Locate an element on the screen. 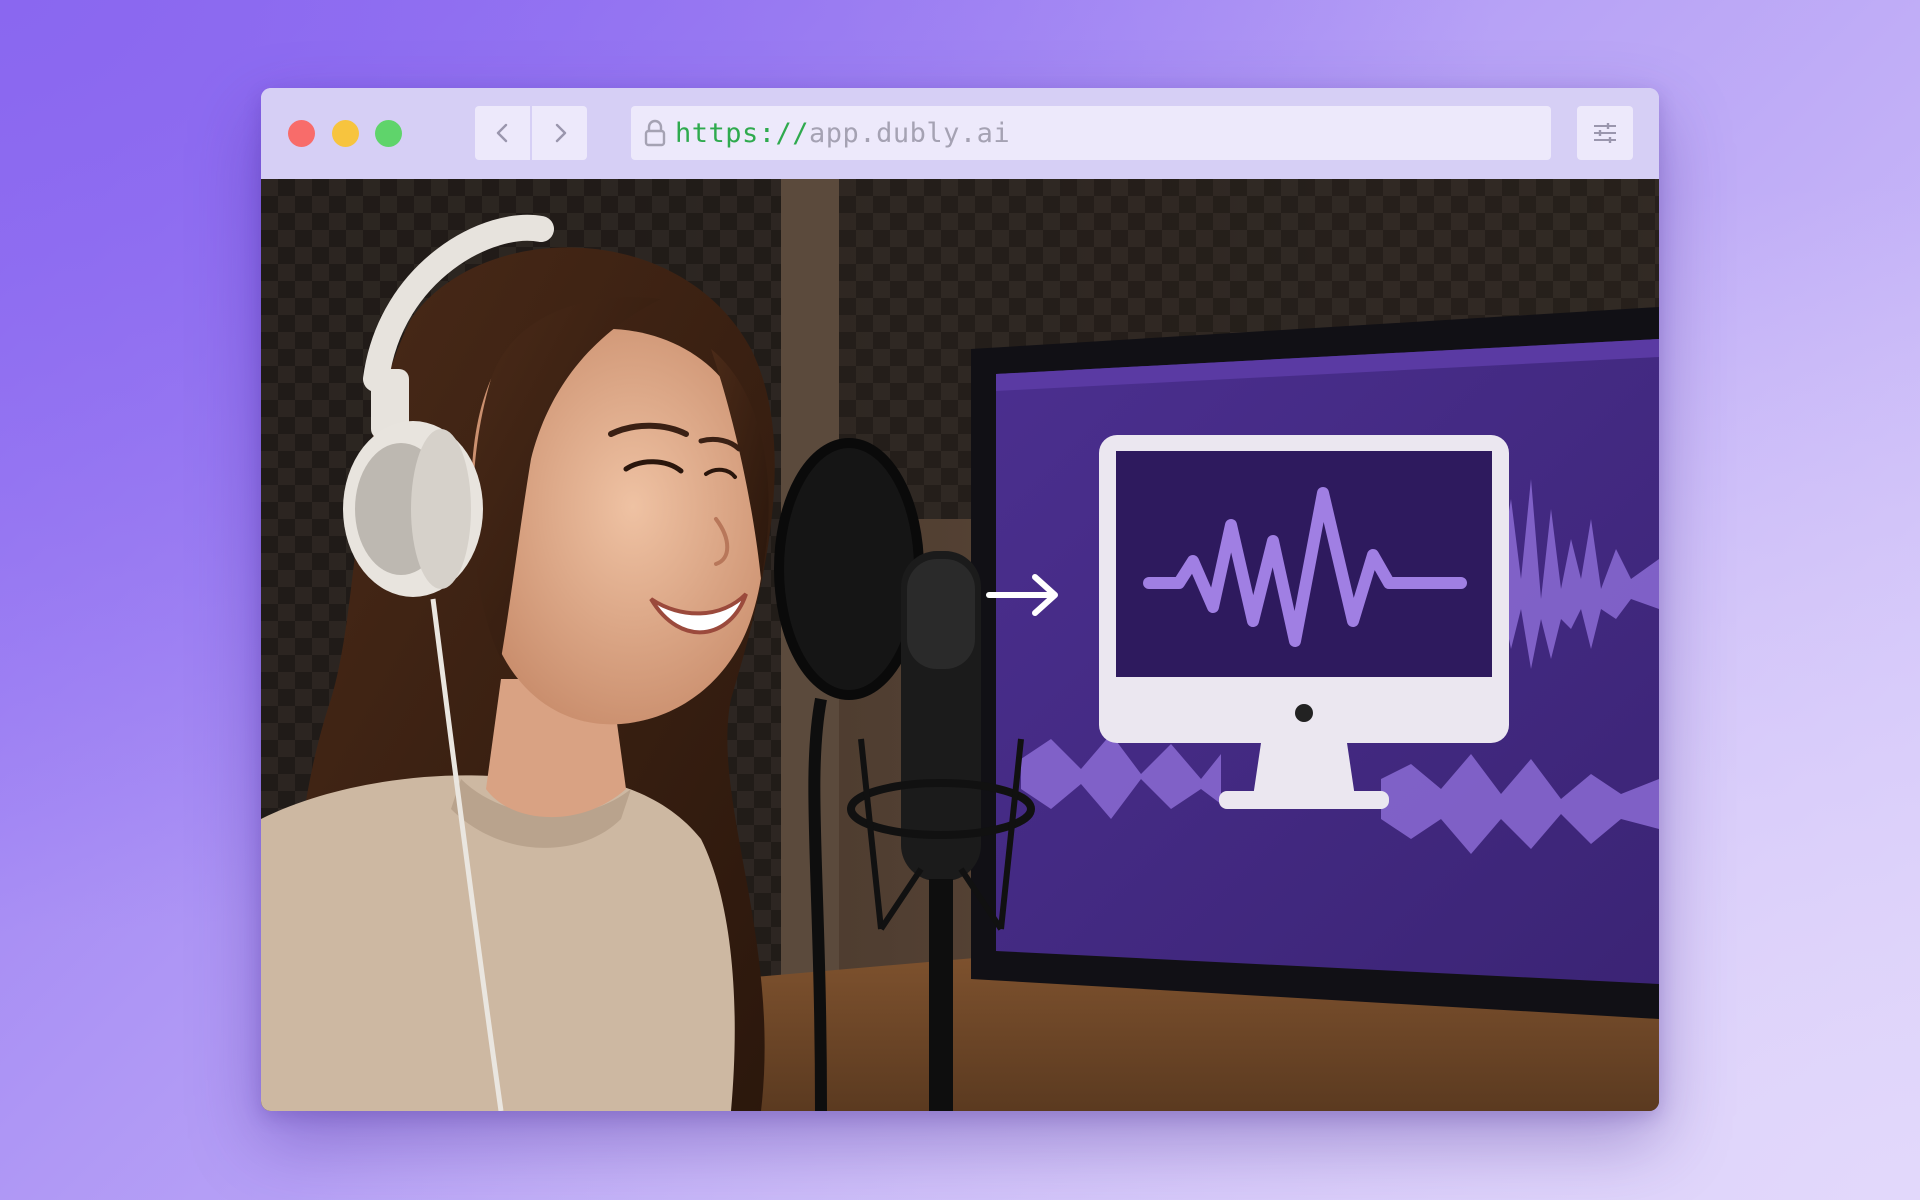  minimize-window-button is located at coordinates (345, 133).